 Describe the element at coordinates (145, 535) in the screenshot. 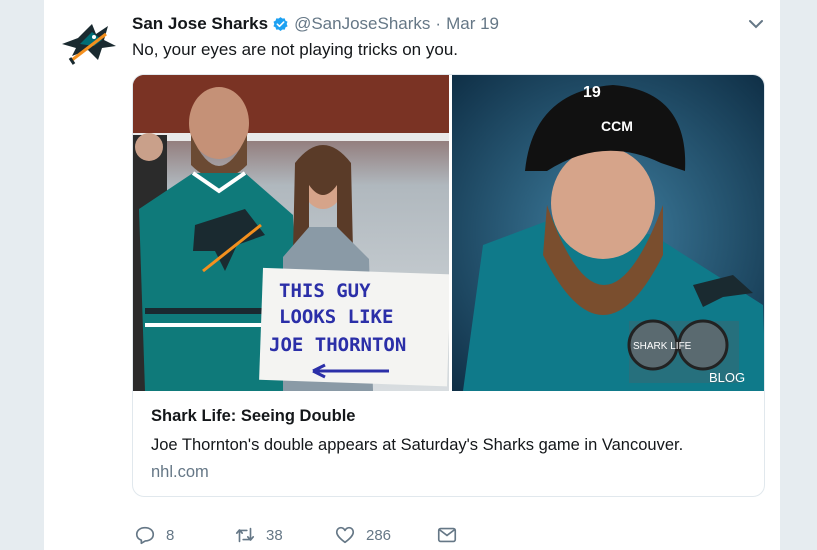

I see `reply-icon` at that location.